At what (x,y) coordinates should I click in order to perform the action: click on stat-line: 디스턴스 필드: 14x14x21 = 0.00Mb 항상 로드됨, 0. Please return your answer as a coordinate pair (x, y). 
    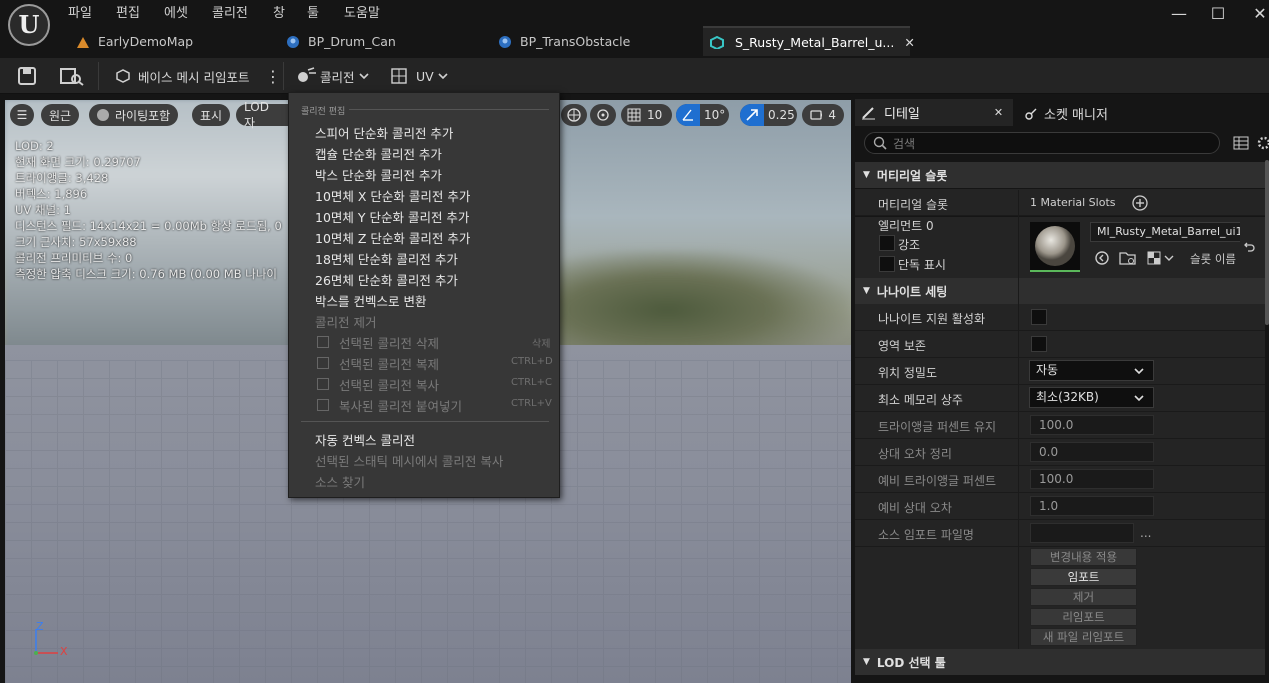
    Looking at the image, I should click on (148, 226).